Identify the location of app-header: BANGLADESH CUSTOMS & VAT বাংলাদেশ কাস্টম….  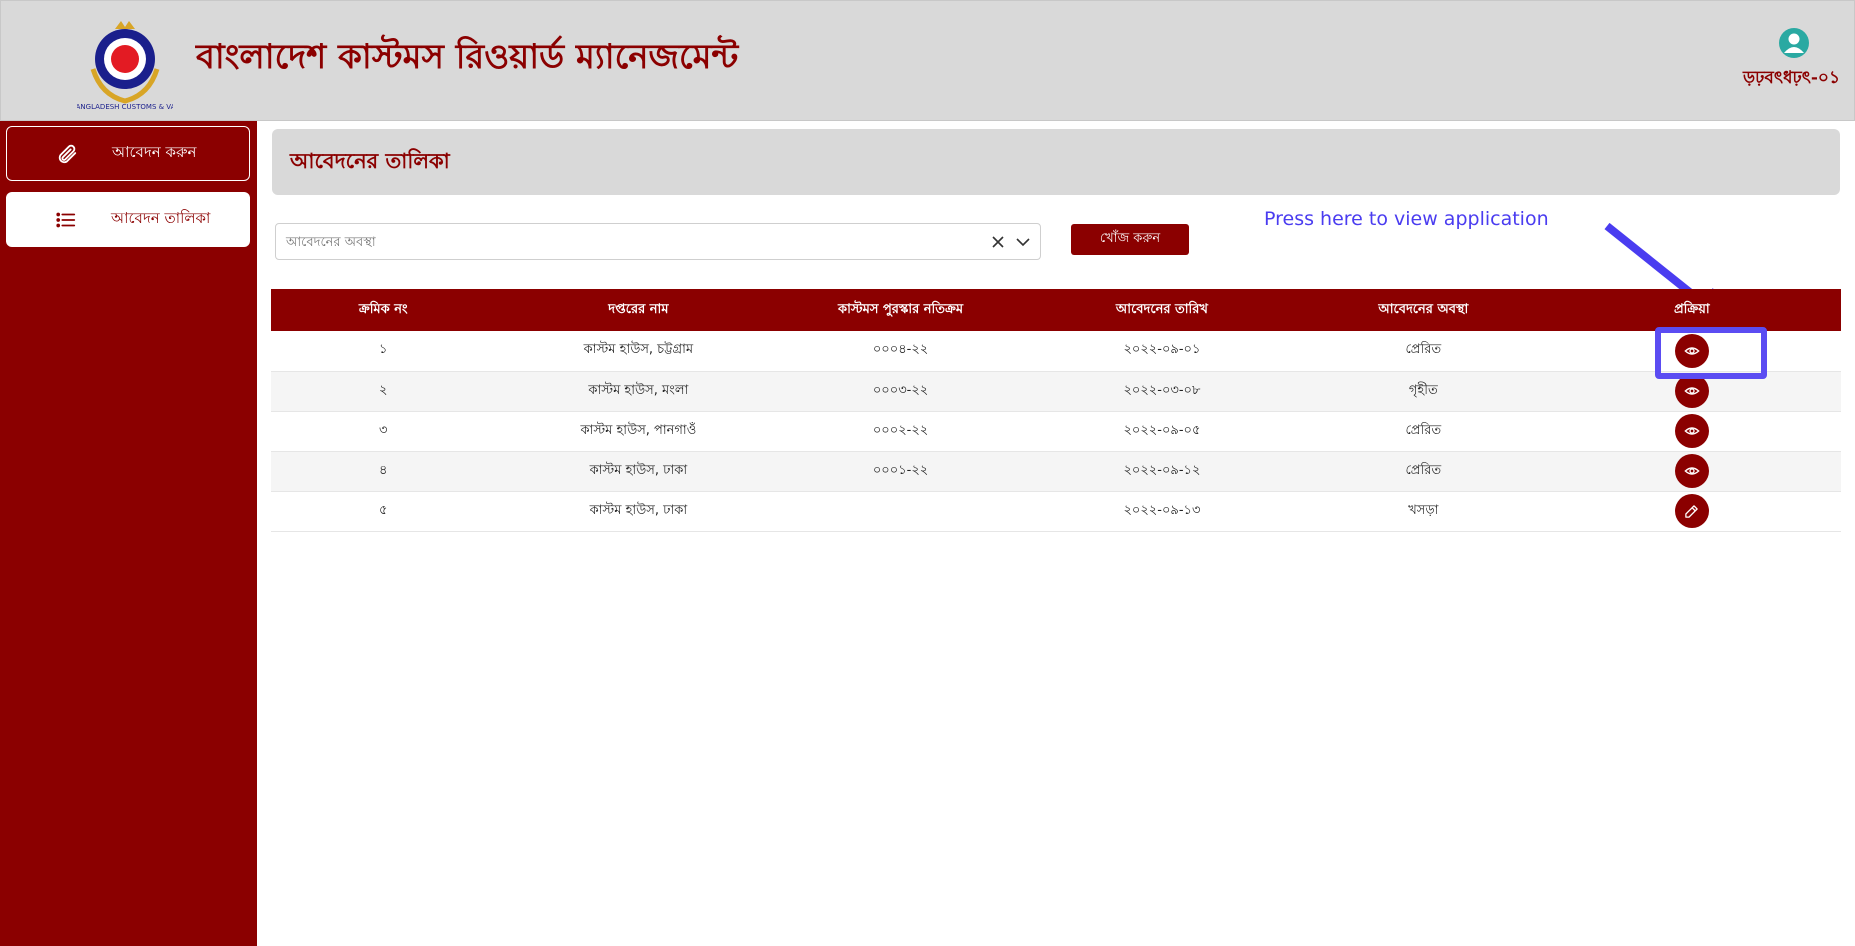
(927, 60).